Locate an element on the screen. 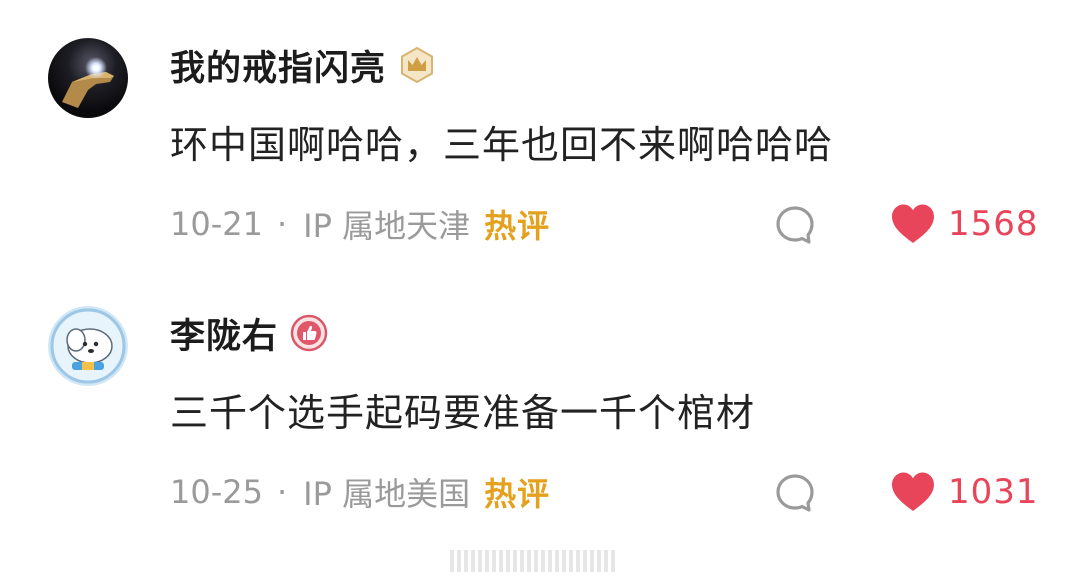 The image size is (1080, 588). crown-badge-icon is located at coordinates (417, 65).